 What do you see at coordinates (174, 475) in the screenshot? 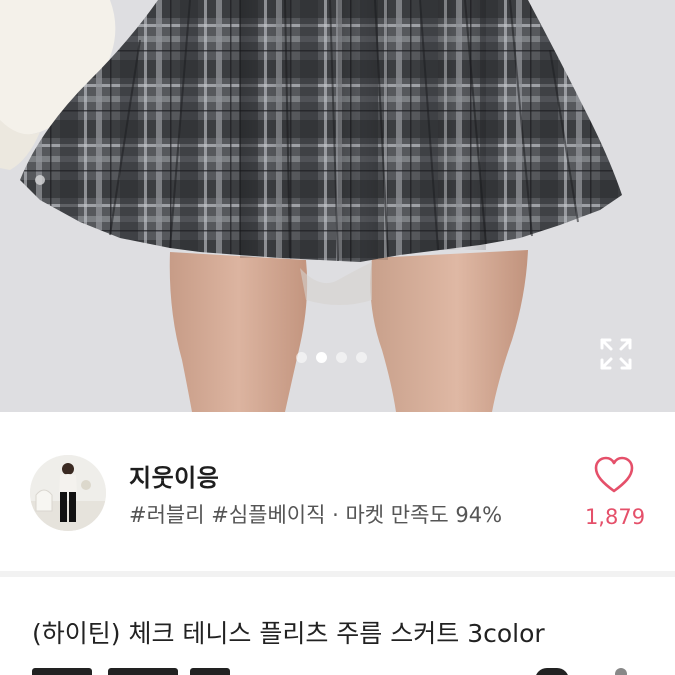
I see `seller-name: 지웃이응` at bounding box center [174, 475].